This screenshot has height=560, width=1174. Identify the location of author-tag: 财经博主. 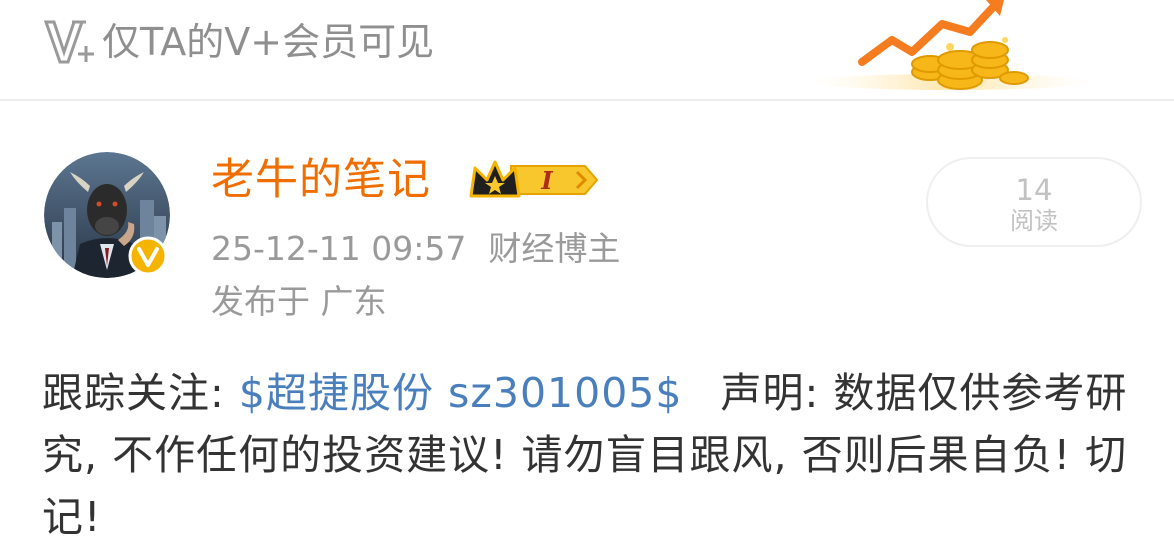
(554, 248).